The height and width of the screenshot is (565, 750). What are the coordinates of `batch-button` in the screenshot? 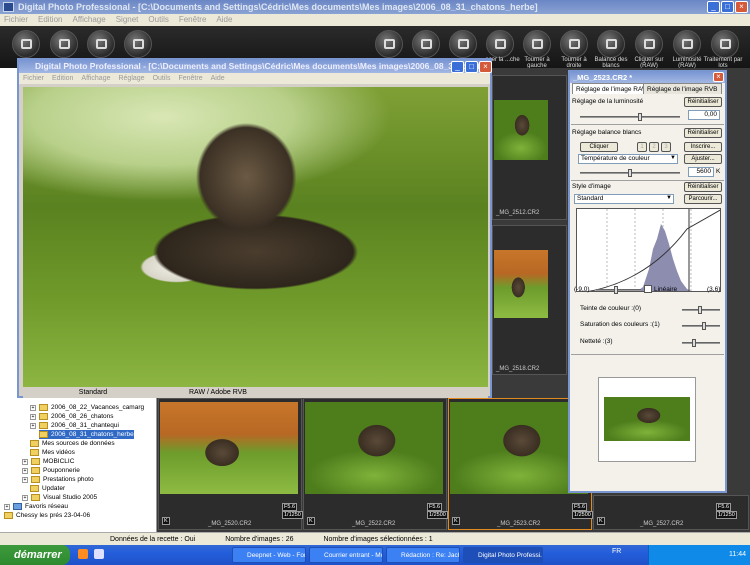 It's located at (725, 44).